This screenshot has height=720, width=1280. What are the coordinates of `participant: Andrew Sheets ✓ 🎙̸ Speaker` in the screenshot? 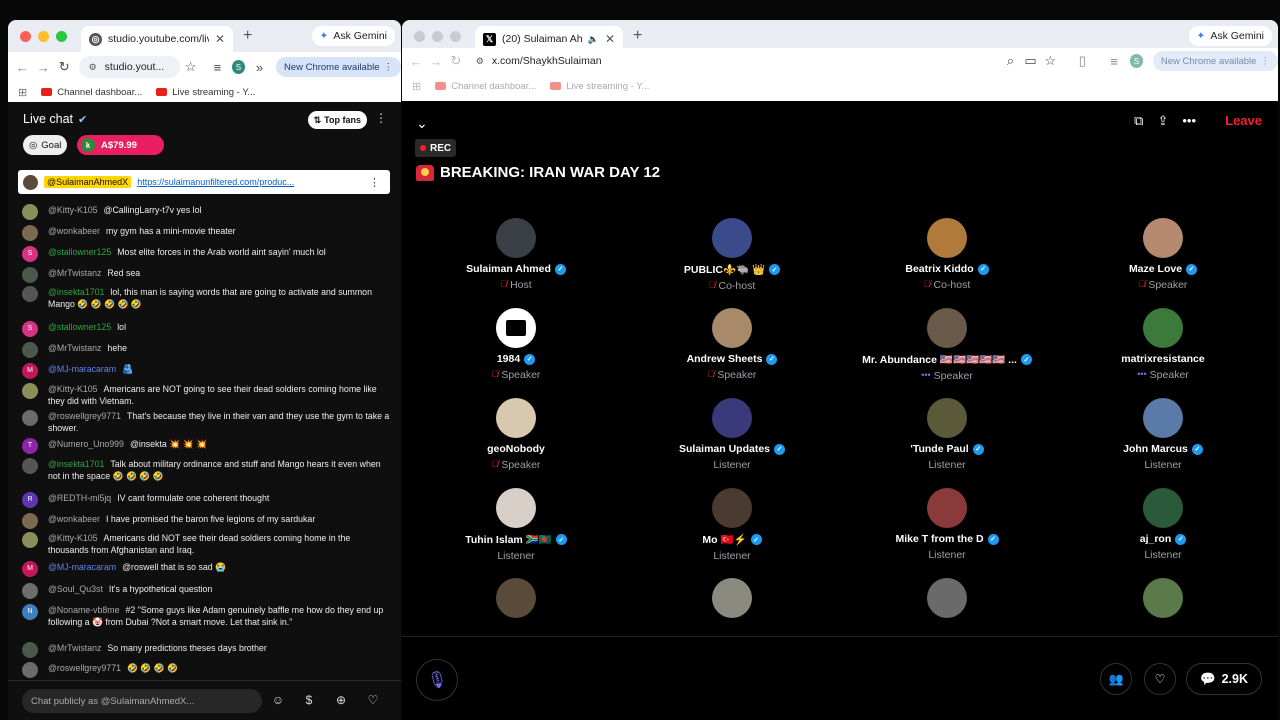 It's located at (732, 344).